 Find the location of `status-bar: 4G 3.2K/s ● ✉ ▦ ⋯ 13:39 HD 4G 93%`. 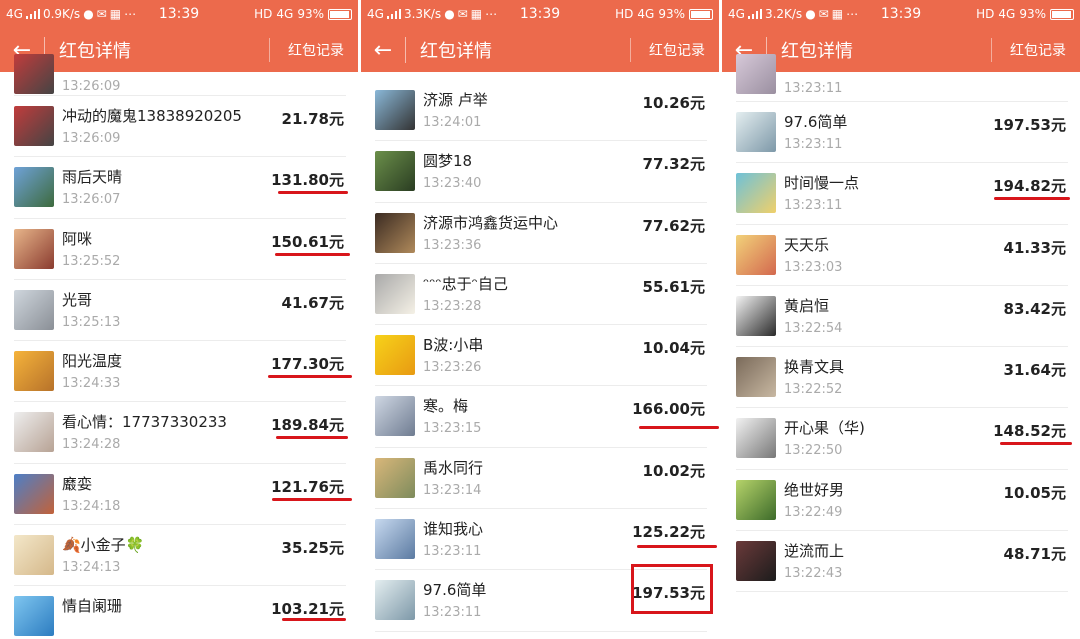

status-bar: 4G 3.2K/s ● ✉ ▦ ⋯ 13:39 HD 4G 93% is located at coordinates (901, 14).